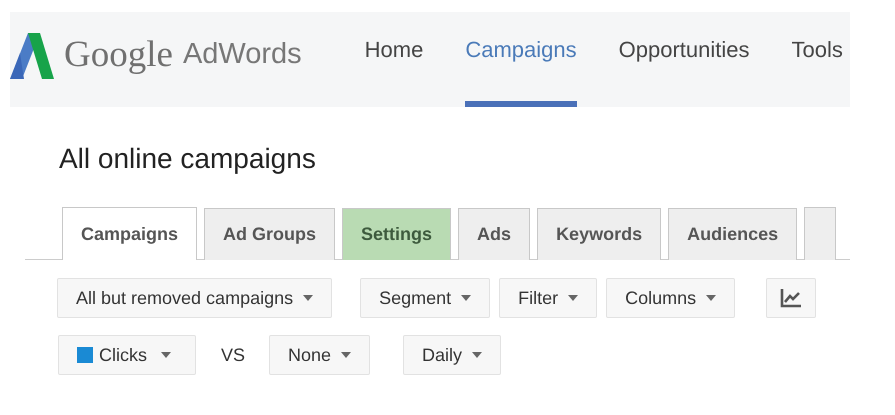  Describe the element at coordinates (270, 234) in the screenshot. I see `tab: Ad Groups` at that location.